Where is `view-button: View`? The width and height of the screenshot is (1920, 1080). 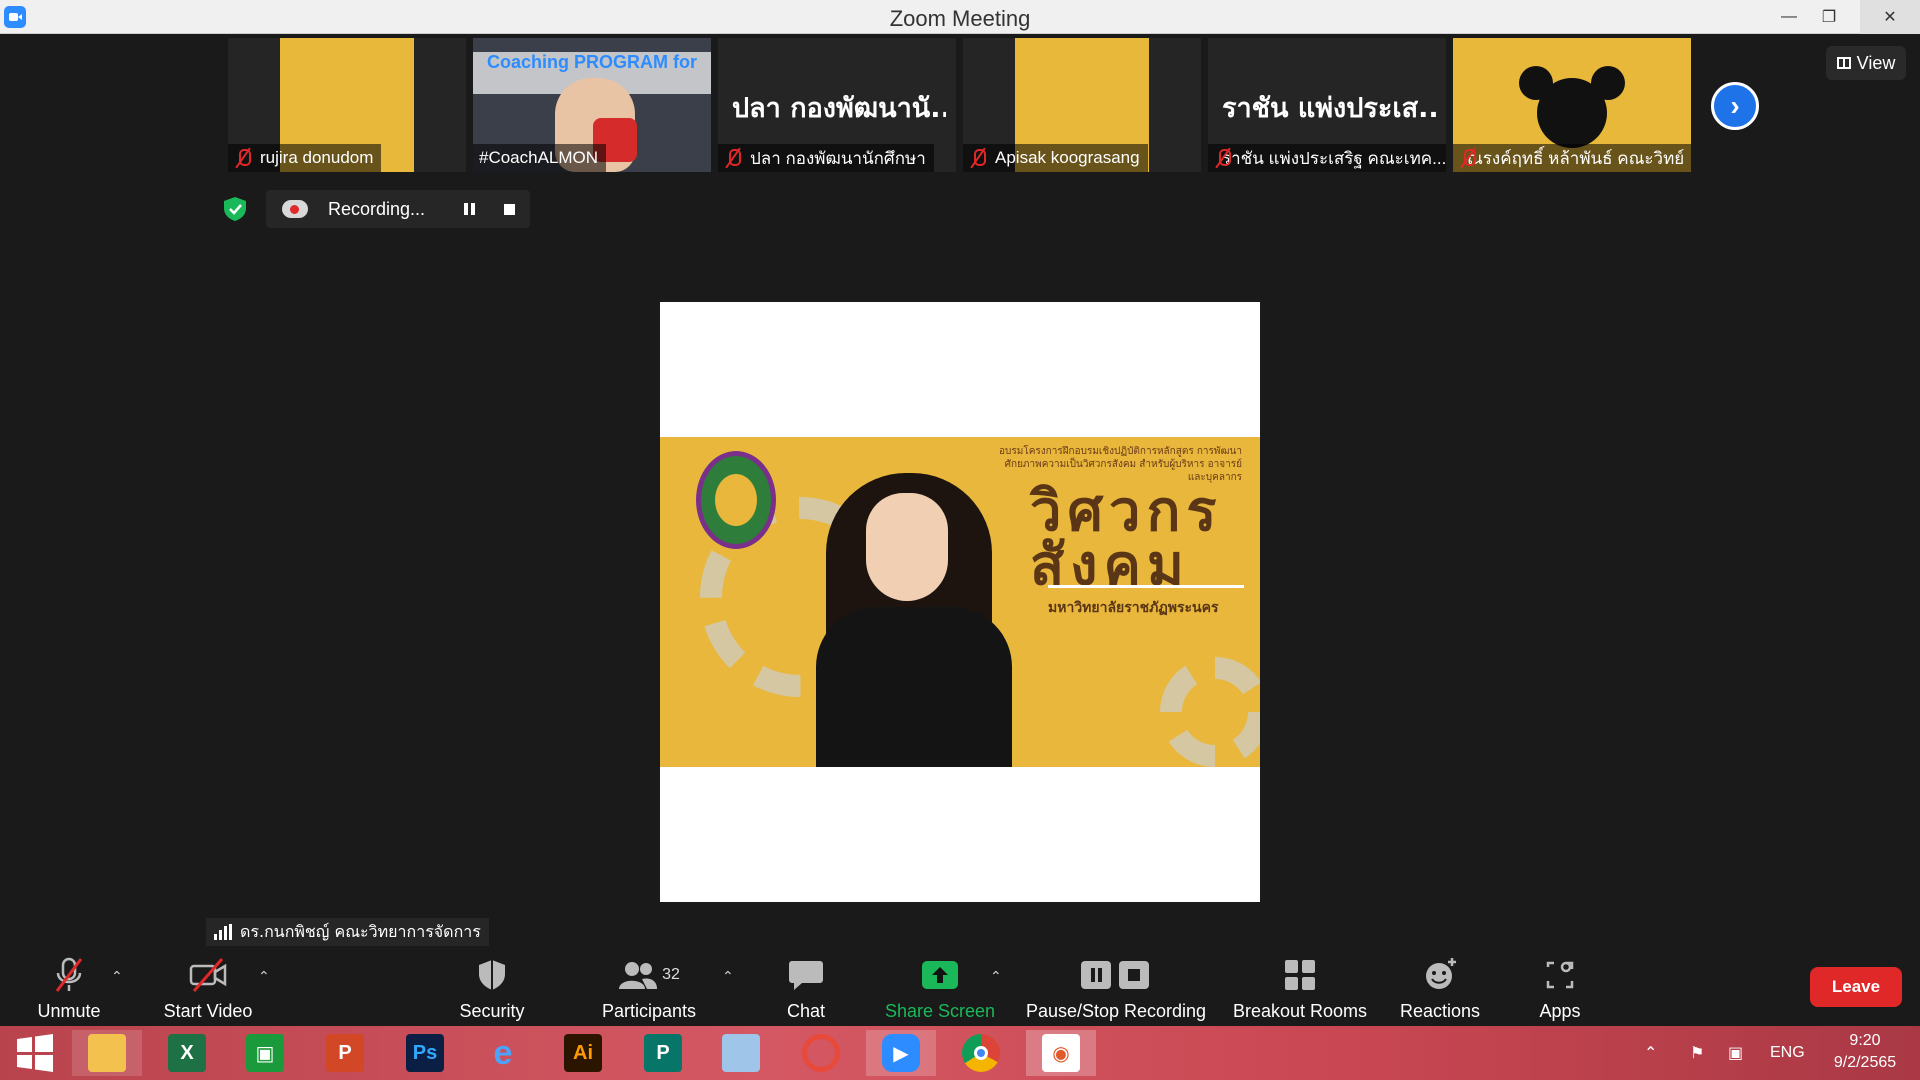 view-button: View is located at coordinates (1866, 63).